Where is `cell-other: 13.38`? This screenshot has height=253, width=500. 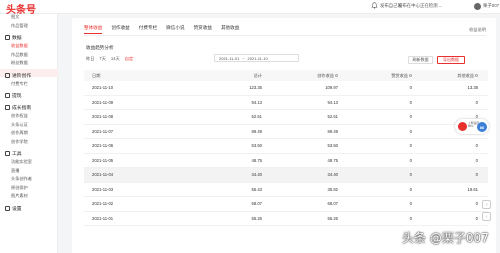 cell-other: 13.38 is located at coordinates (472, 88).